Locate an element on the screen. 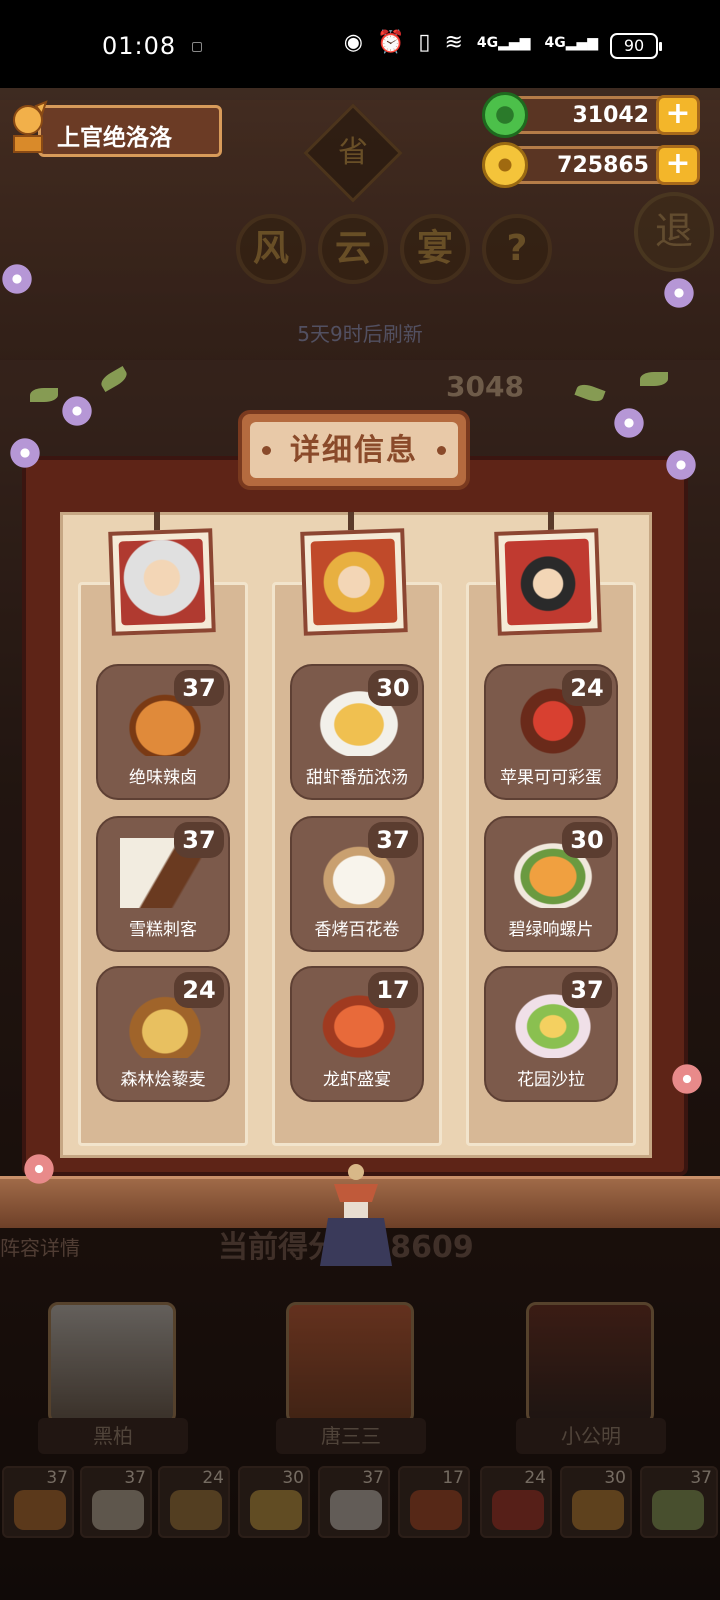 This screenshot has width=720, height=1600. add-coin-button: + is located at coordinates (678, 165).